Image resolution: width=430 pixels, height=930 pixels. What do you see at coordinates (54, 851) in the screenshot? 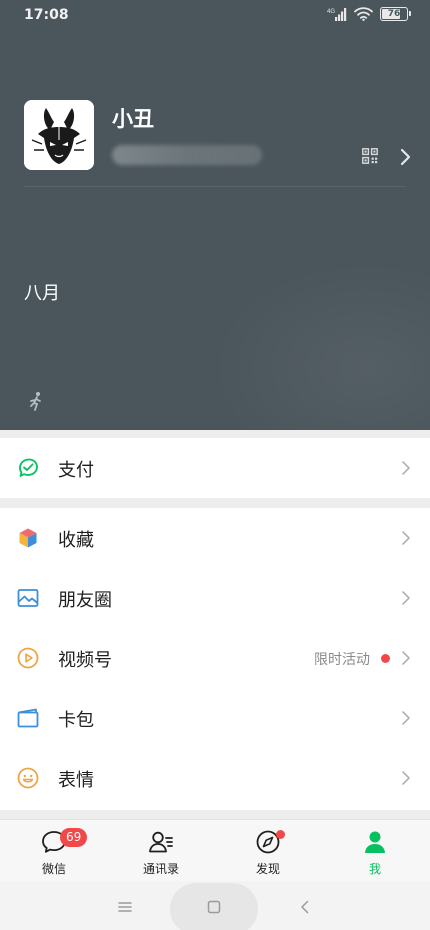
I see `tab-chats: 69 微信` at bounding box center [54, 851].